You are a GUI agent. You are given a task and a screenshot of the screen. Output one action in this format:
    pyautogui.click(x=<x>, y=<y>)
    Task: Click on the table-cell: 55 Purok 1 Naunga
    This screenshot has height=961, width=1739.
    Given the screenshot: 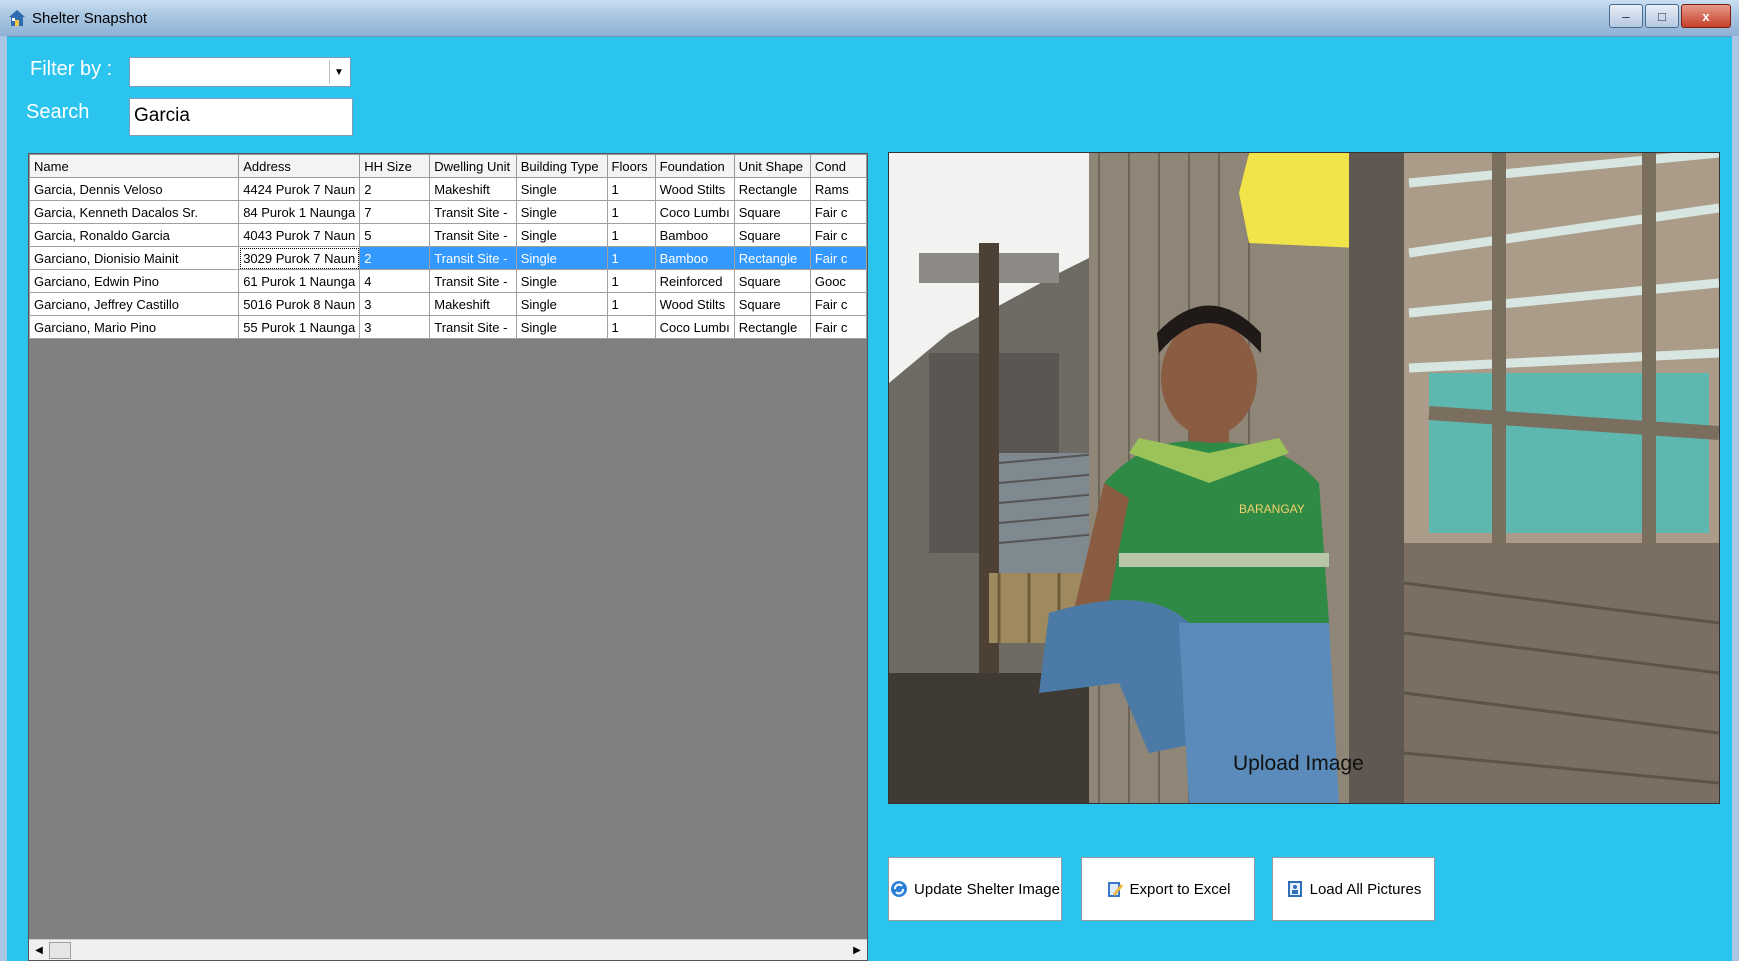 What is the action you would take?
    pyautogui.click(x=299, y=327)
    